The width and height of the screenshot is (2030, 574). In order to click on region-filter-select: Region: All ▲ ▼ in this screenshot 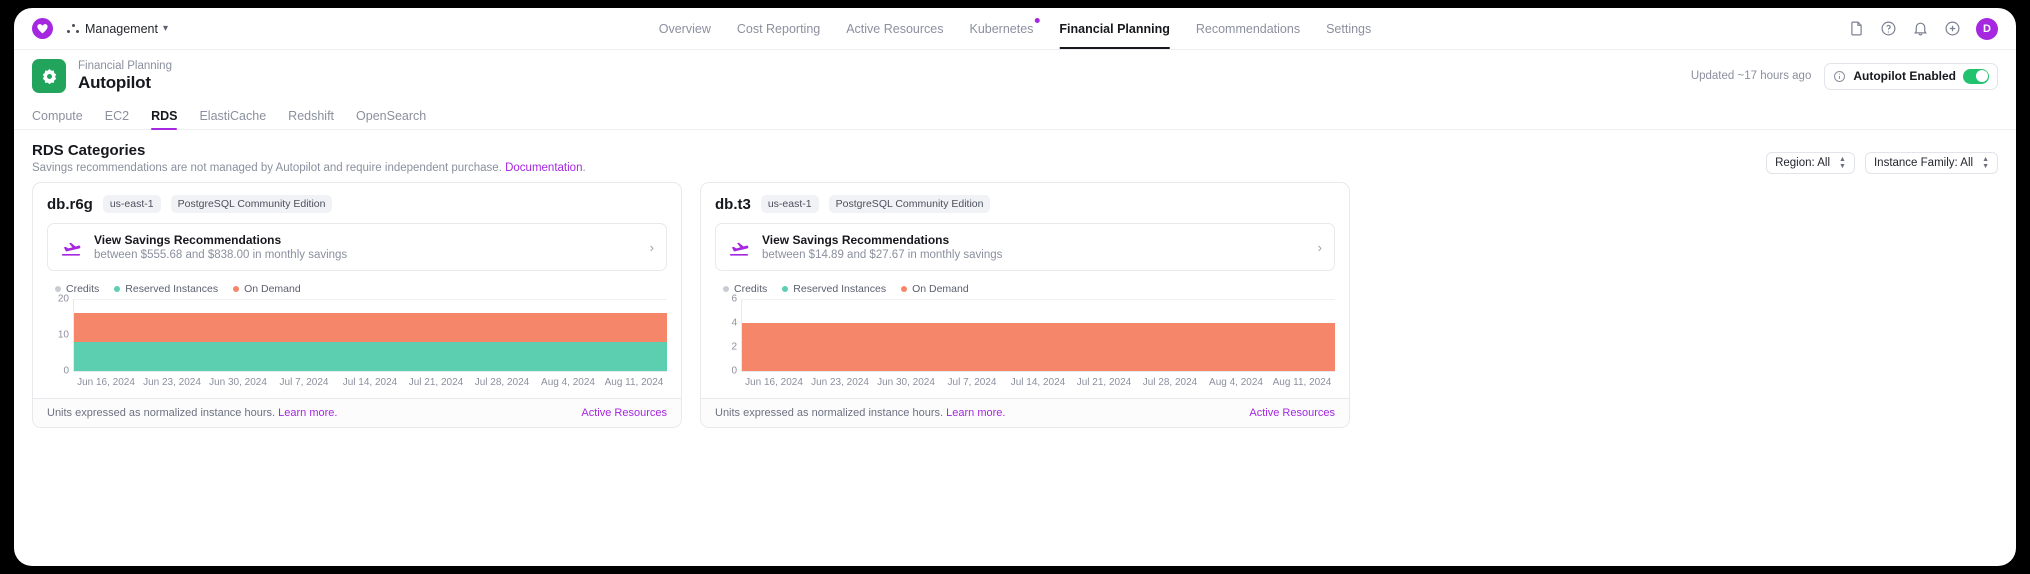, I will do `click(1810, 163)`.